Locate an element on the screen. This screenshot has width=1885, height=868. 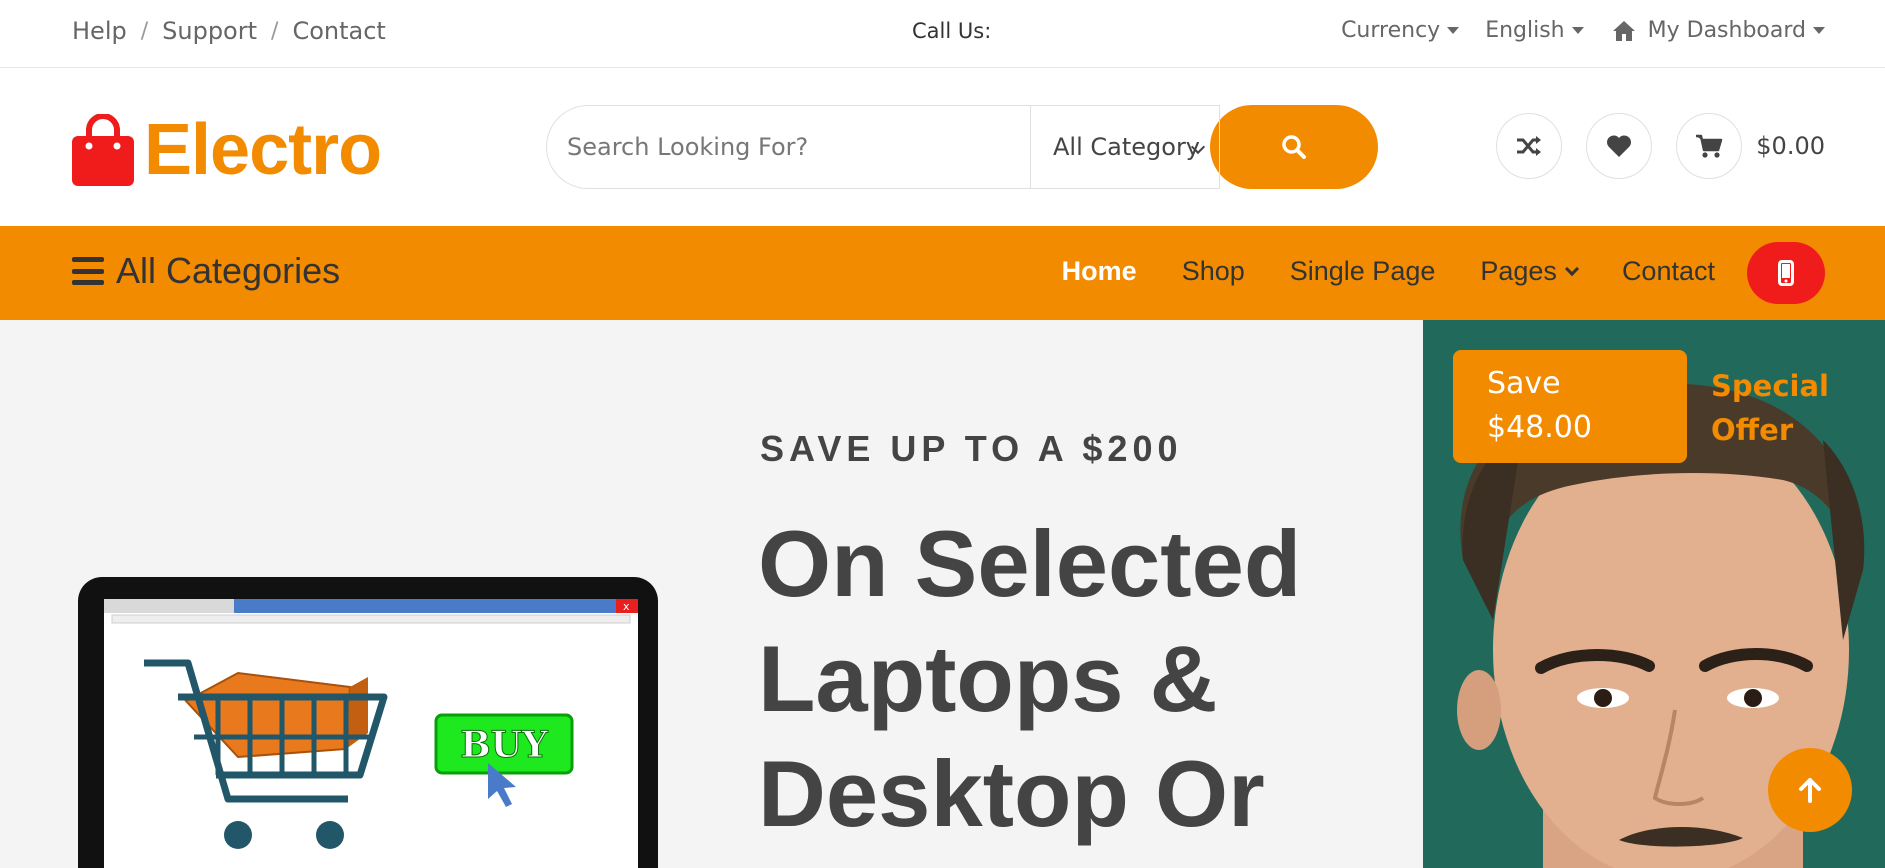
nav-item-pages: Pages is located at coordinates (1530, 271).